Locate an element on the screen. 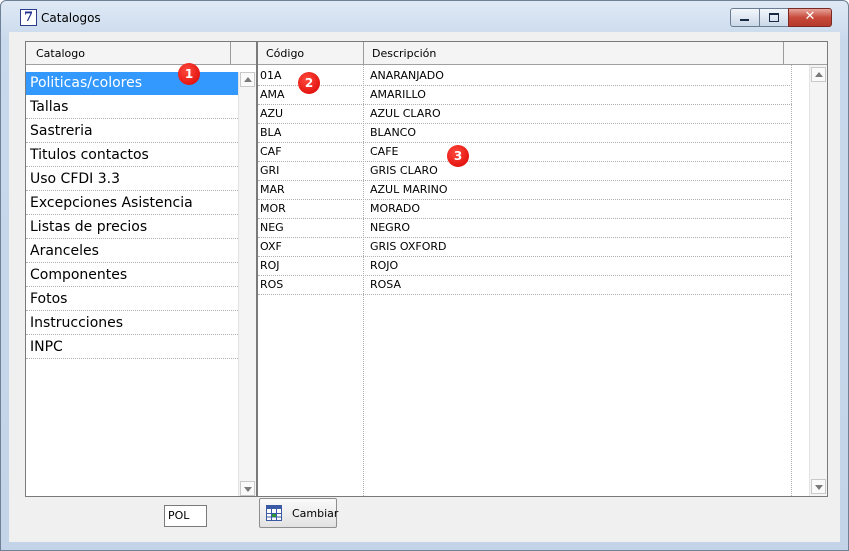 Image resolution: width=849 pixels, height=551 pixels. descripcion-cell: BLANCO is located at coordinates (393, 132).